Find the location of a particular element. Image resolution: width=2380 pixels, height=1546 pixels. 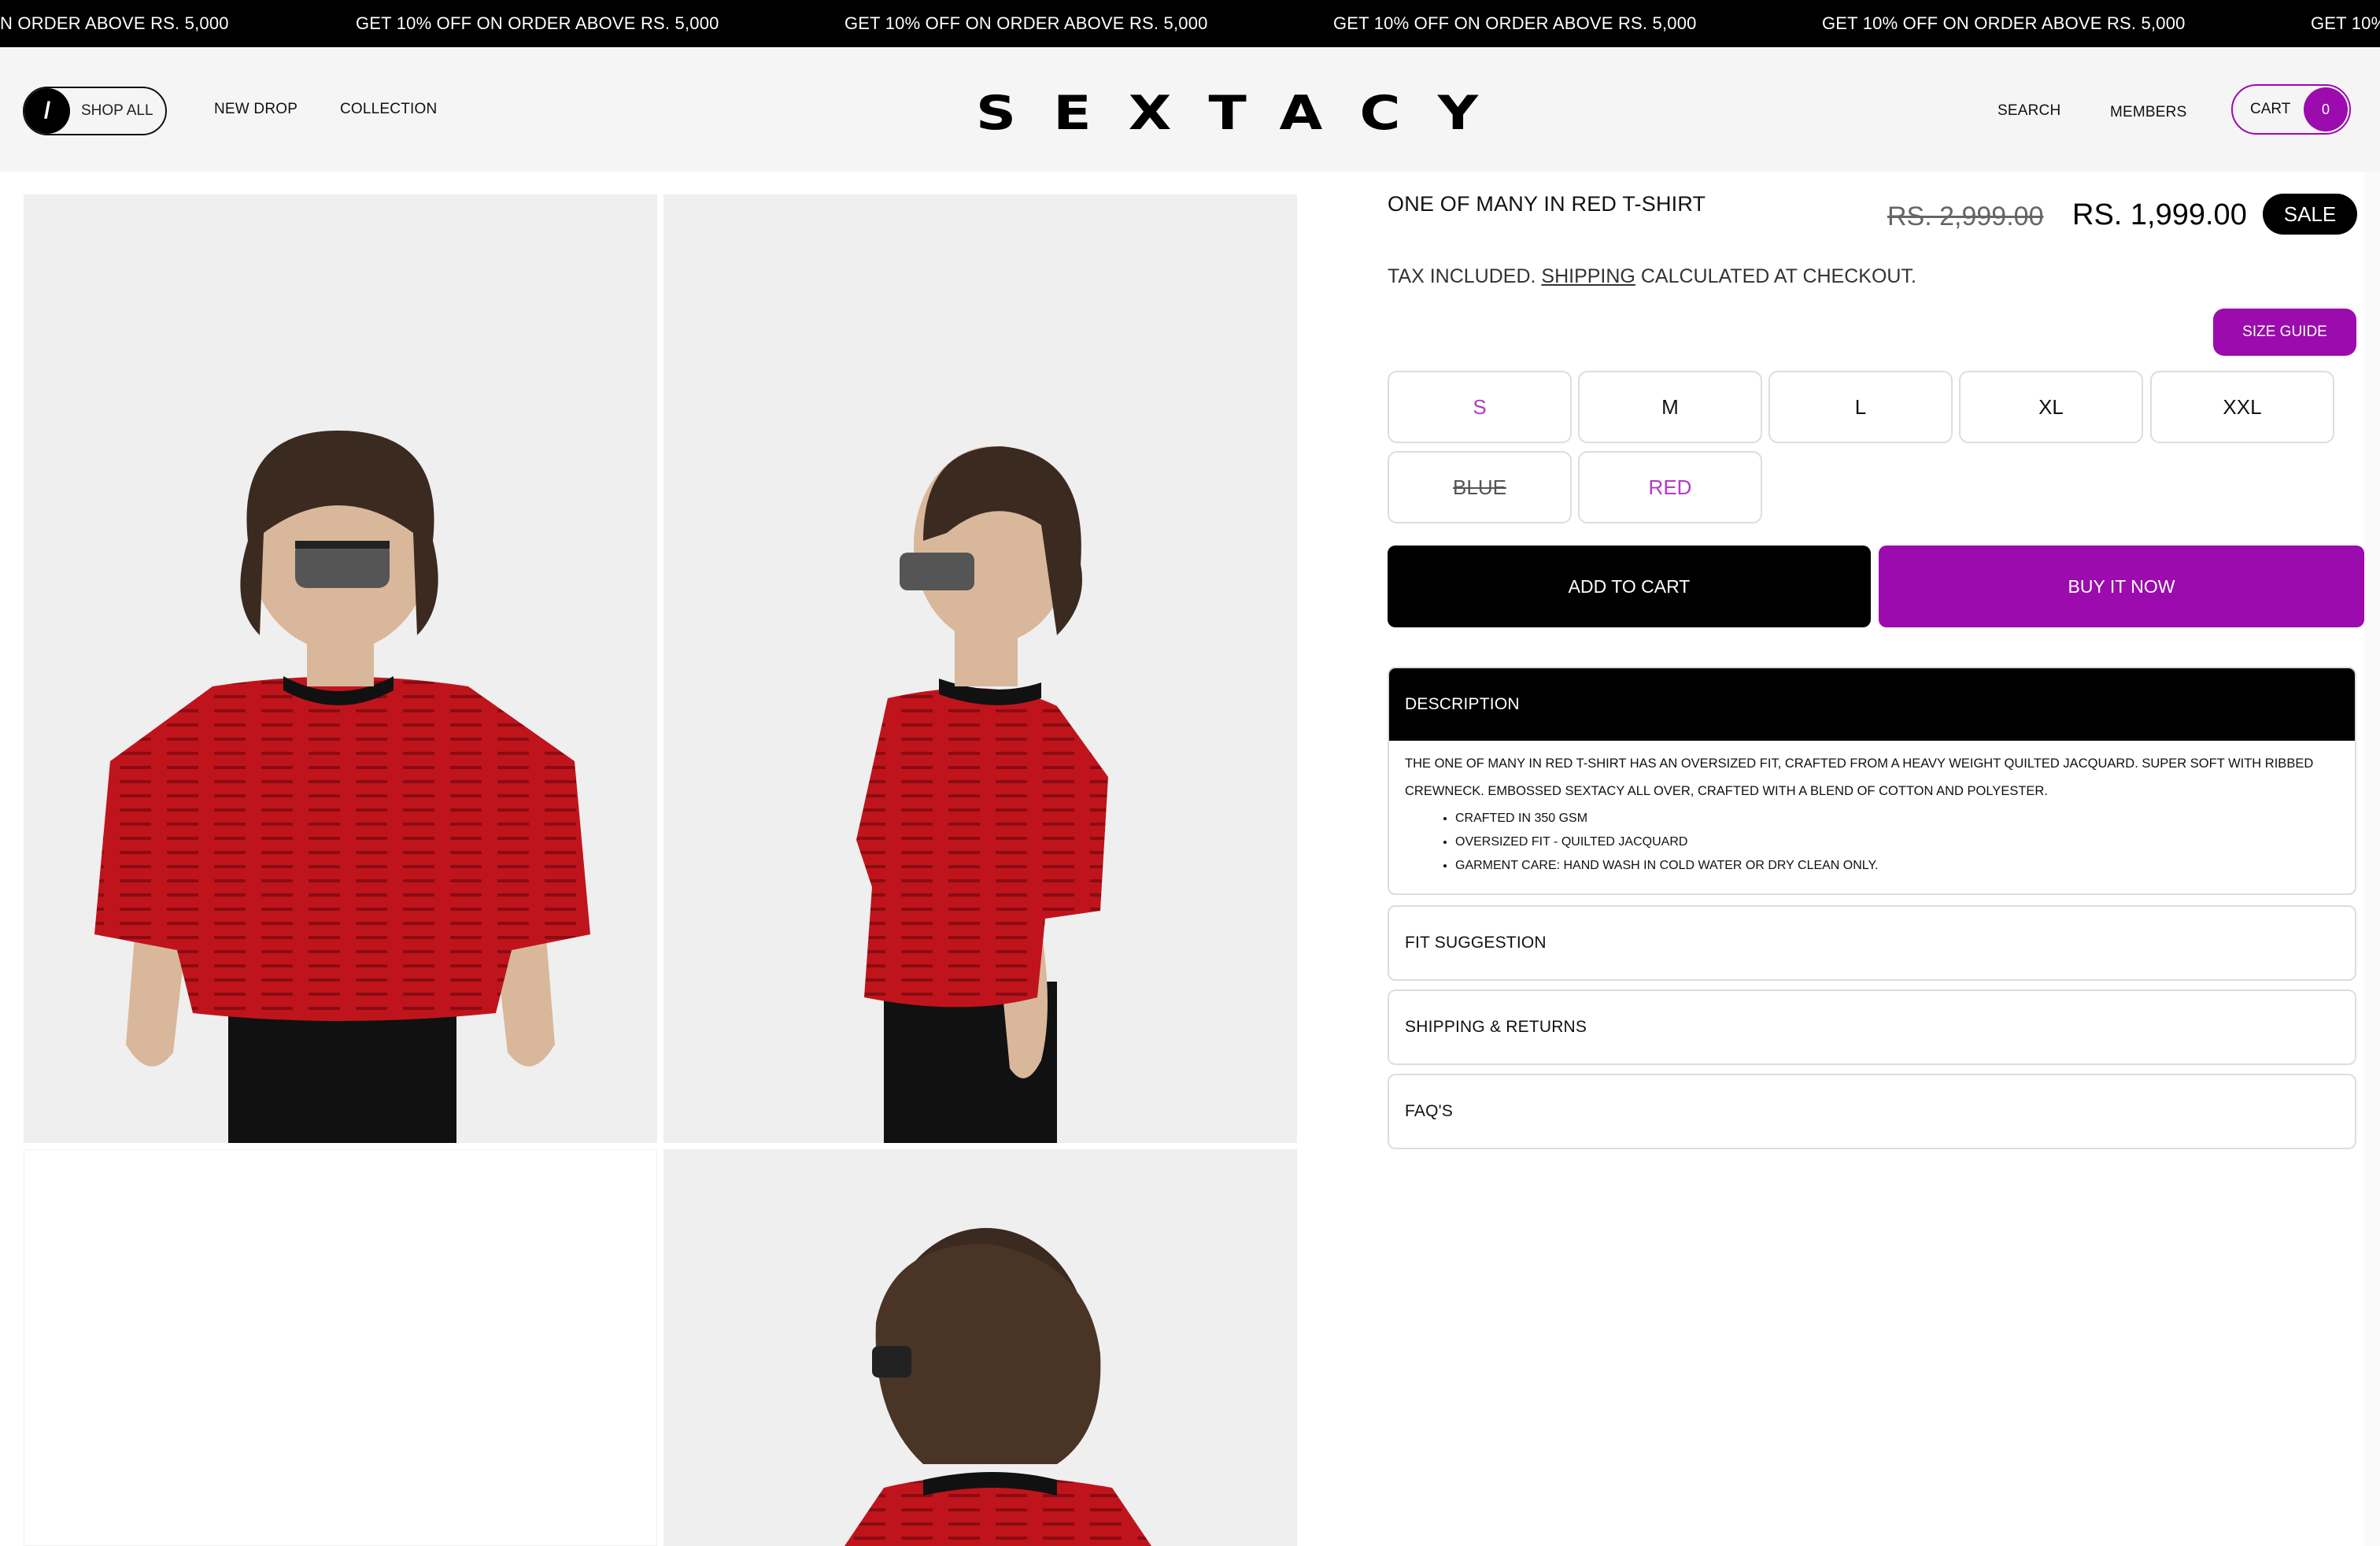

shop-all-button: / SHOP ALL is located at coordinates (95, 111).